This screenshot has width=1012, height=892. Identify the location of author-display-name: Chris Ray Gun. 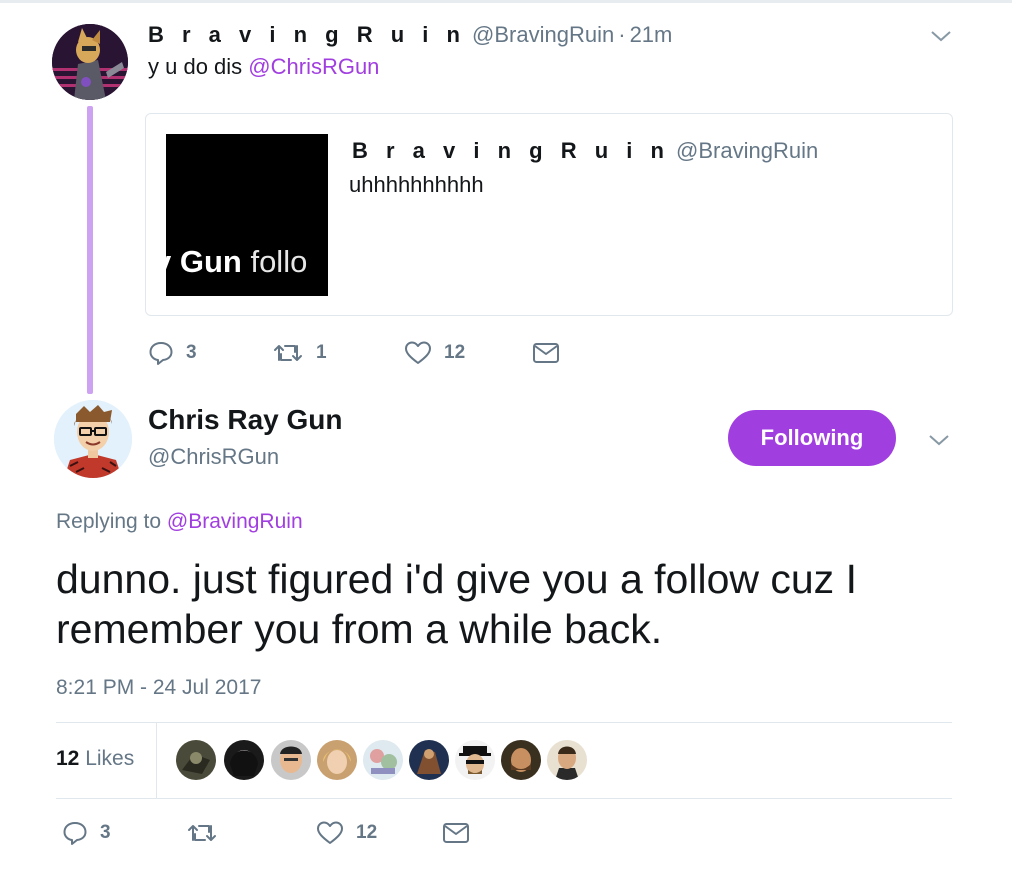
(245, 420).